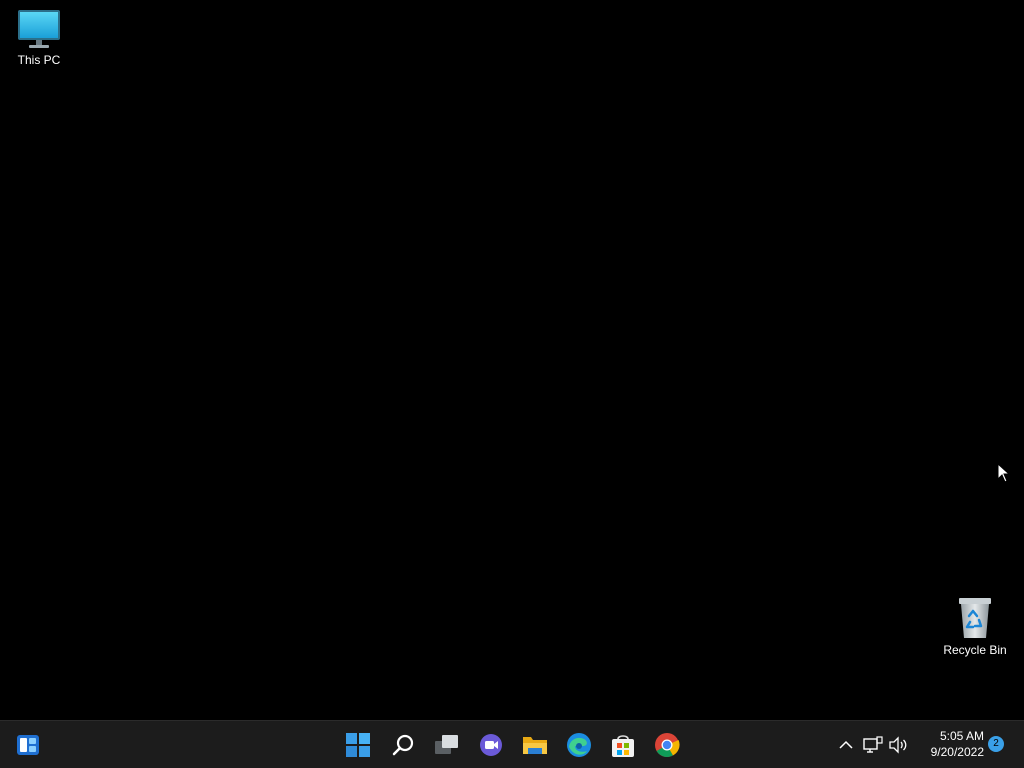  What do you see at coordinates (1004, 473) in the screenshot?
I see `mouse-cursor-icon` at bounding box center [1004, 473].